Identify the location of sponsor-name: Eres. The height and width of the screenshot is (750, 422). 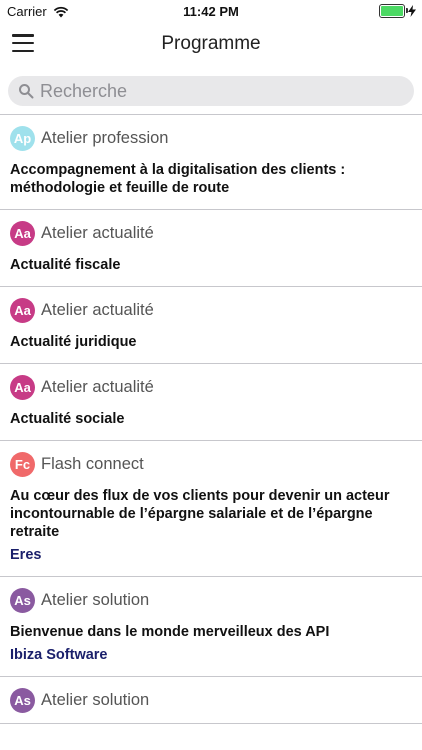
(26, 555).